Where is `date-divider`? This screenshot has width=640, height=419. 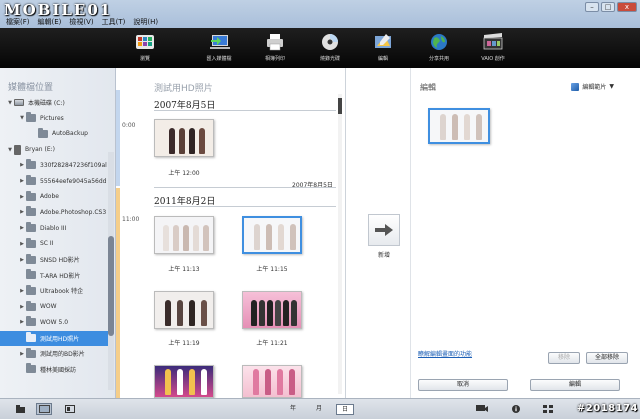
date-divider is located at coordinates (245, 110).